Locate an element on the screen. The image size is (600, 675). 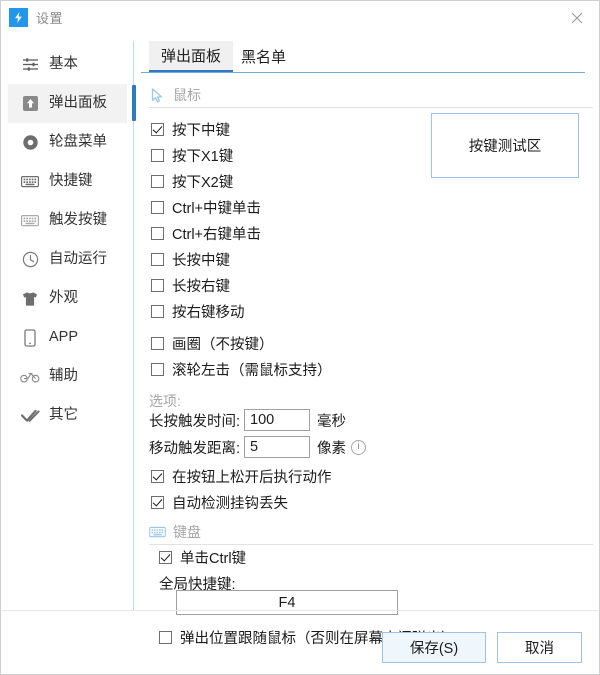
sidebar-item-label: 触发按键 is located at coordinates (78, 220).